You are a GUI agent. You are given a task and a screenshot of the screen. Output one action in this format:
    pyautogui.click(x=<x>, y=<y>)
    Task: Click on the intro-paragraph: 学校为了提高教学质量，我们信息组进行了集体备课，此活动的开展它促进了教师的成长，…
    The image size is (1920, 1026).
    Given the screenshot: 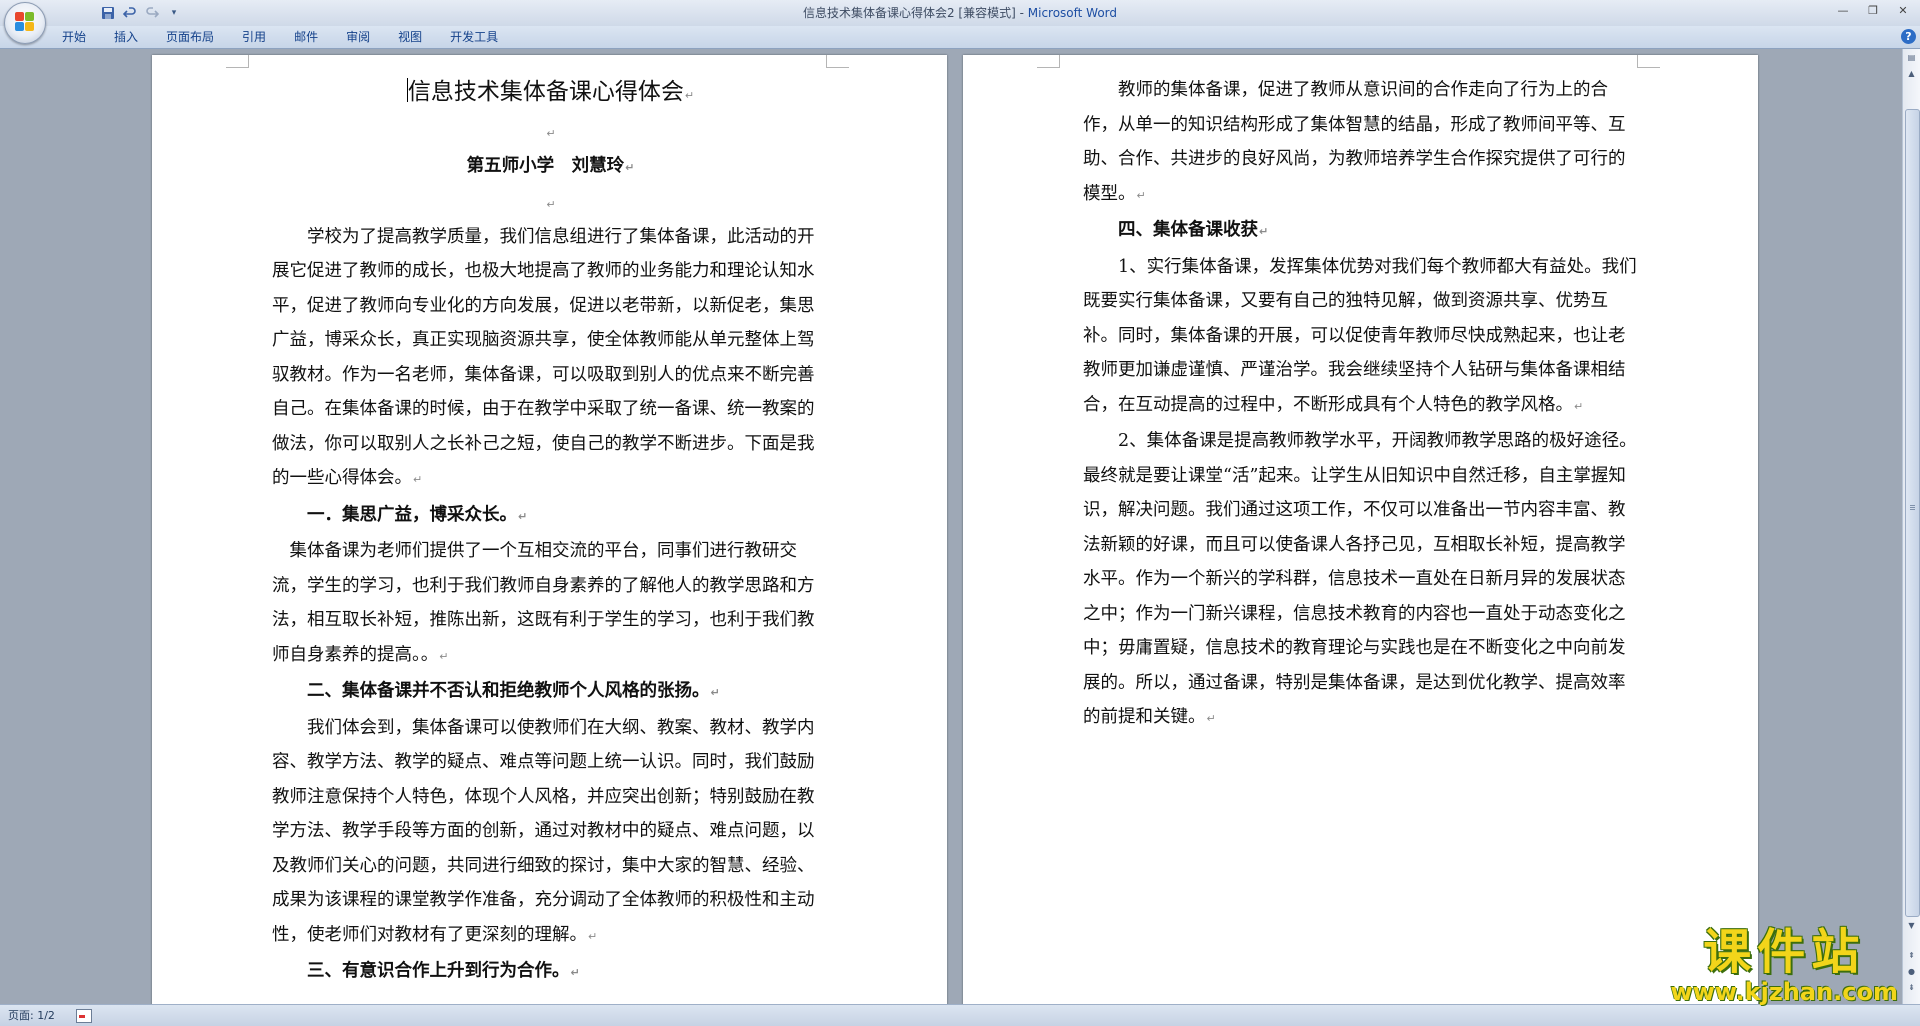 What is the action you would take?
    pyautogui.click(x=550, y=359)
    